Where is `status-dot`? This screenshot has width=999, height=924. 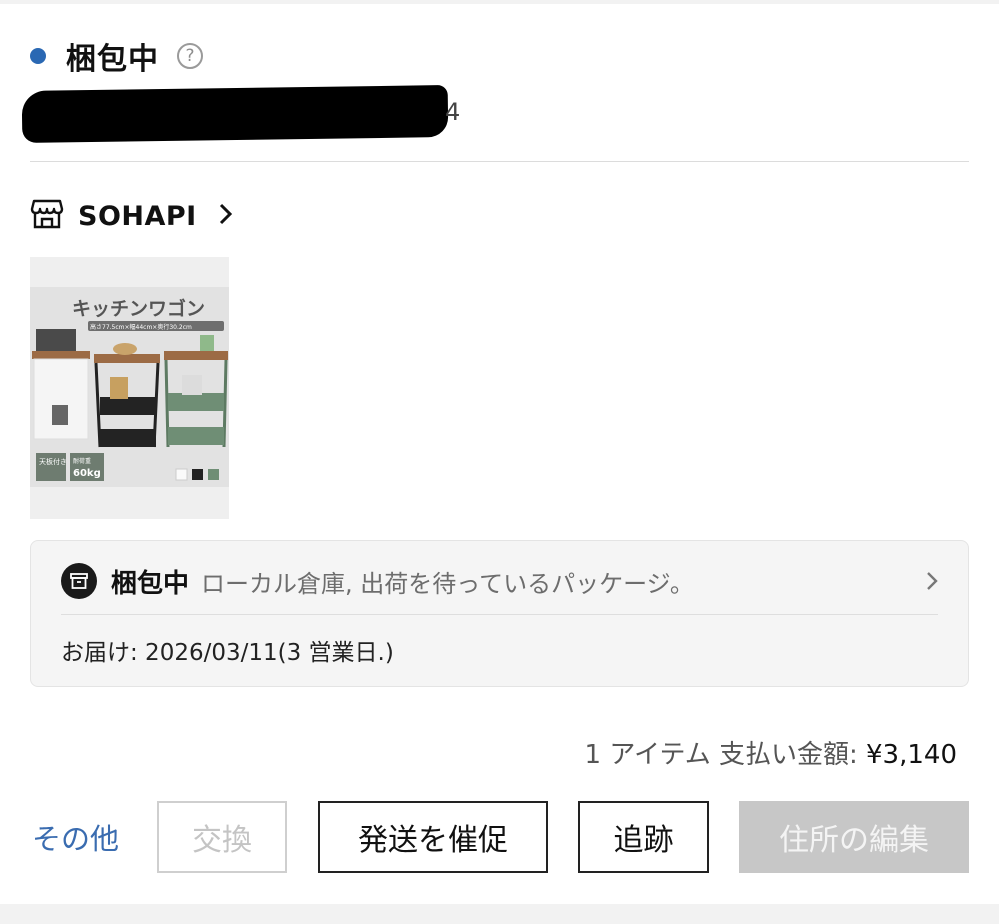
status-dot is located at coordinates (38, 56).